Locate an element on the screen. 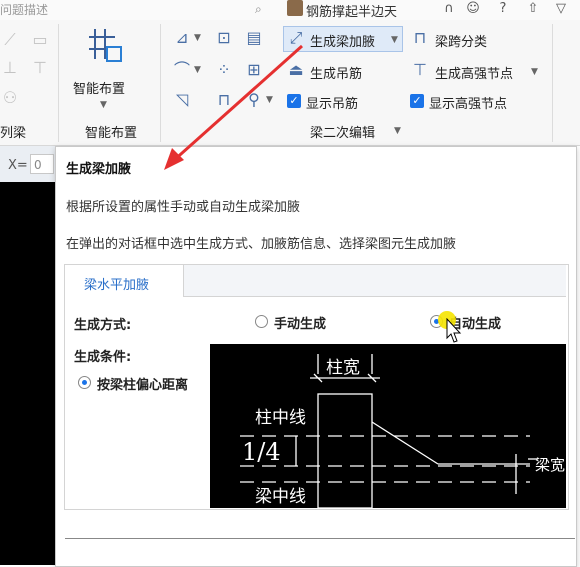  x-input: 0 is located at coordinates (42, 164).